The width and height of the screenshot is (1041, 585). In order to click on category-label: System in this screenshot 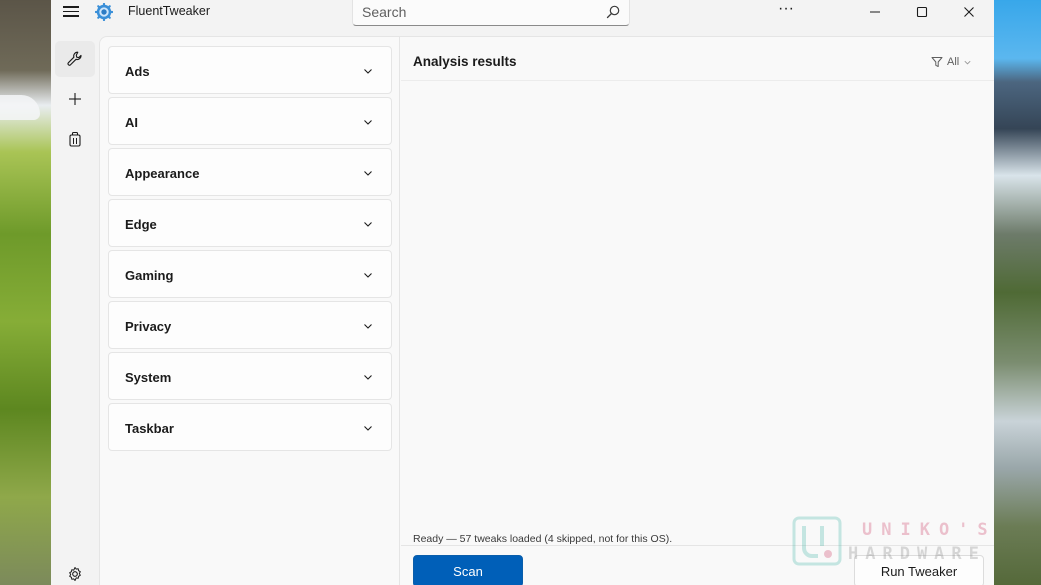, I will do `click(148, 377)`.